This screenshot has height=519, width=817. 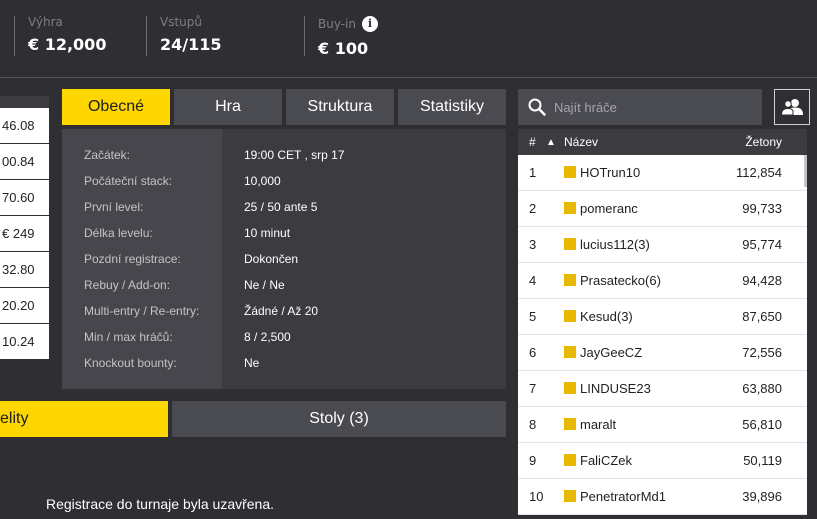 What do you see at coordinates (606, 316) in the screenshot?
I see `player-name: Kesud(3)` at bounding box center [606, 316].